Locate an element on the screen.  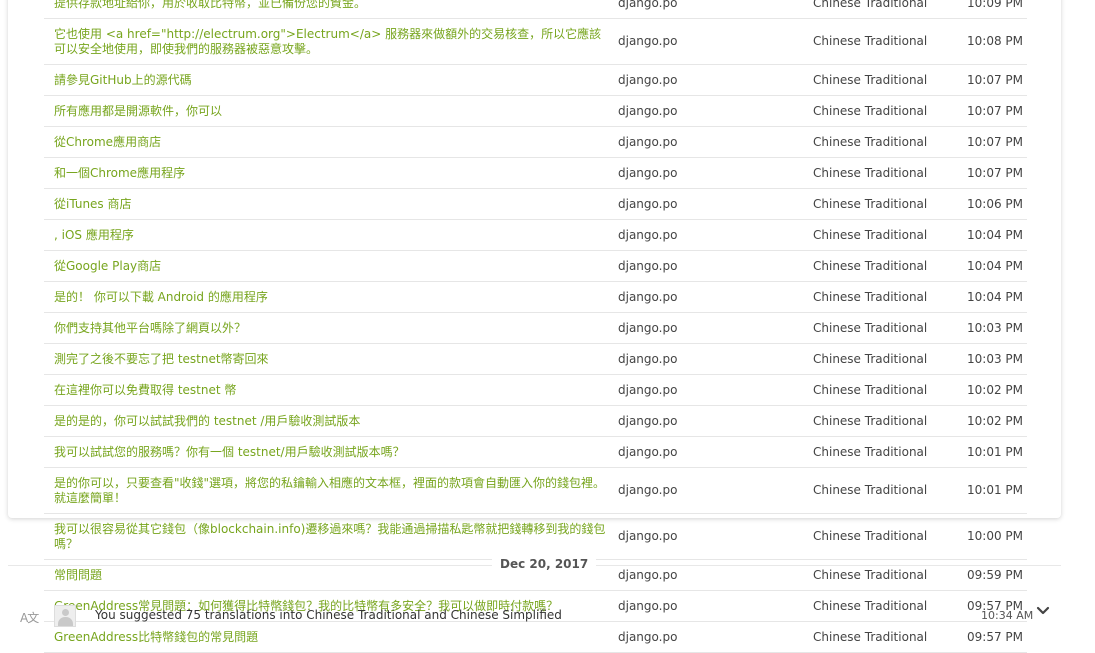
source-string-link: 我可以試試您的服務嗎？你有一個 testnet/用戶驗收測試版本嗎？ is located at coordinates (332, 452).